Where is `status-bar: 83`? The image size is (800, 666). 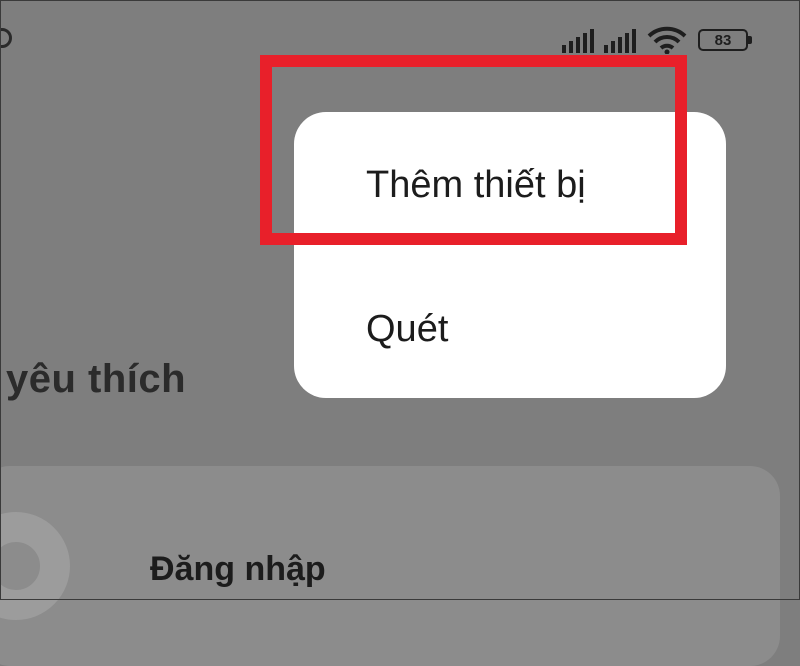 status-bar: 83 is located at coordinates (657, 40).